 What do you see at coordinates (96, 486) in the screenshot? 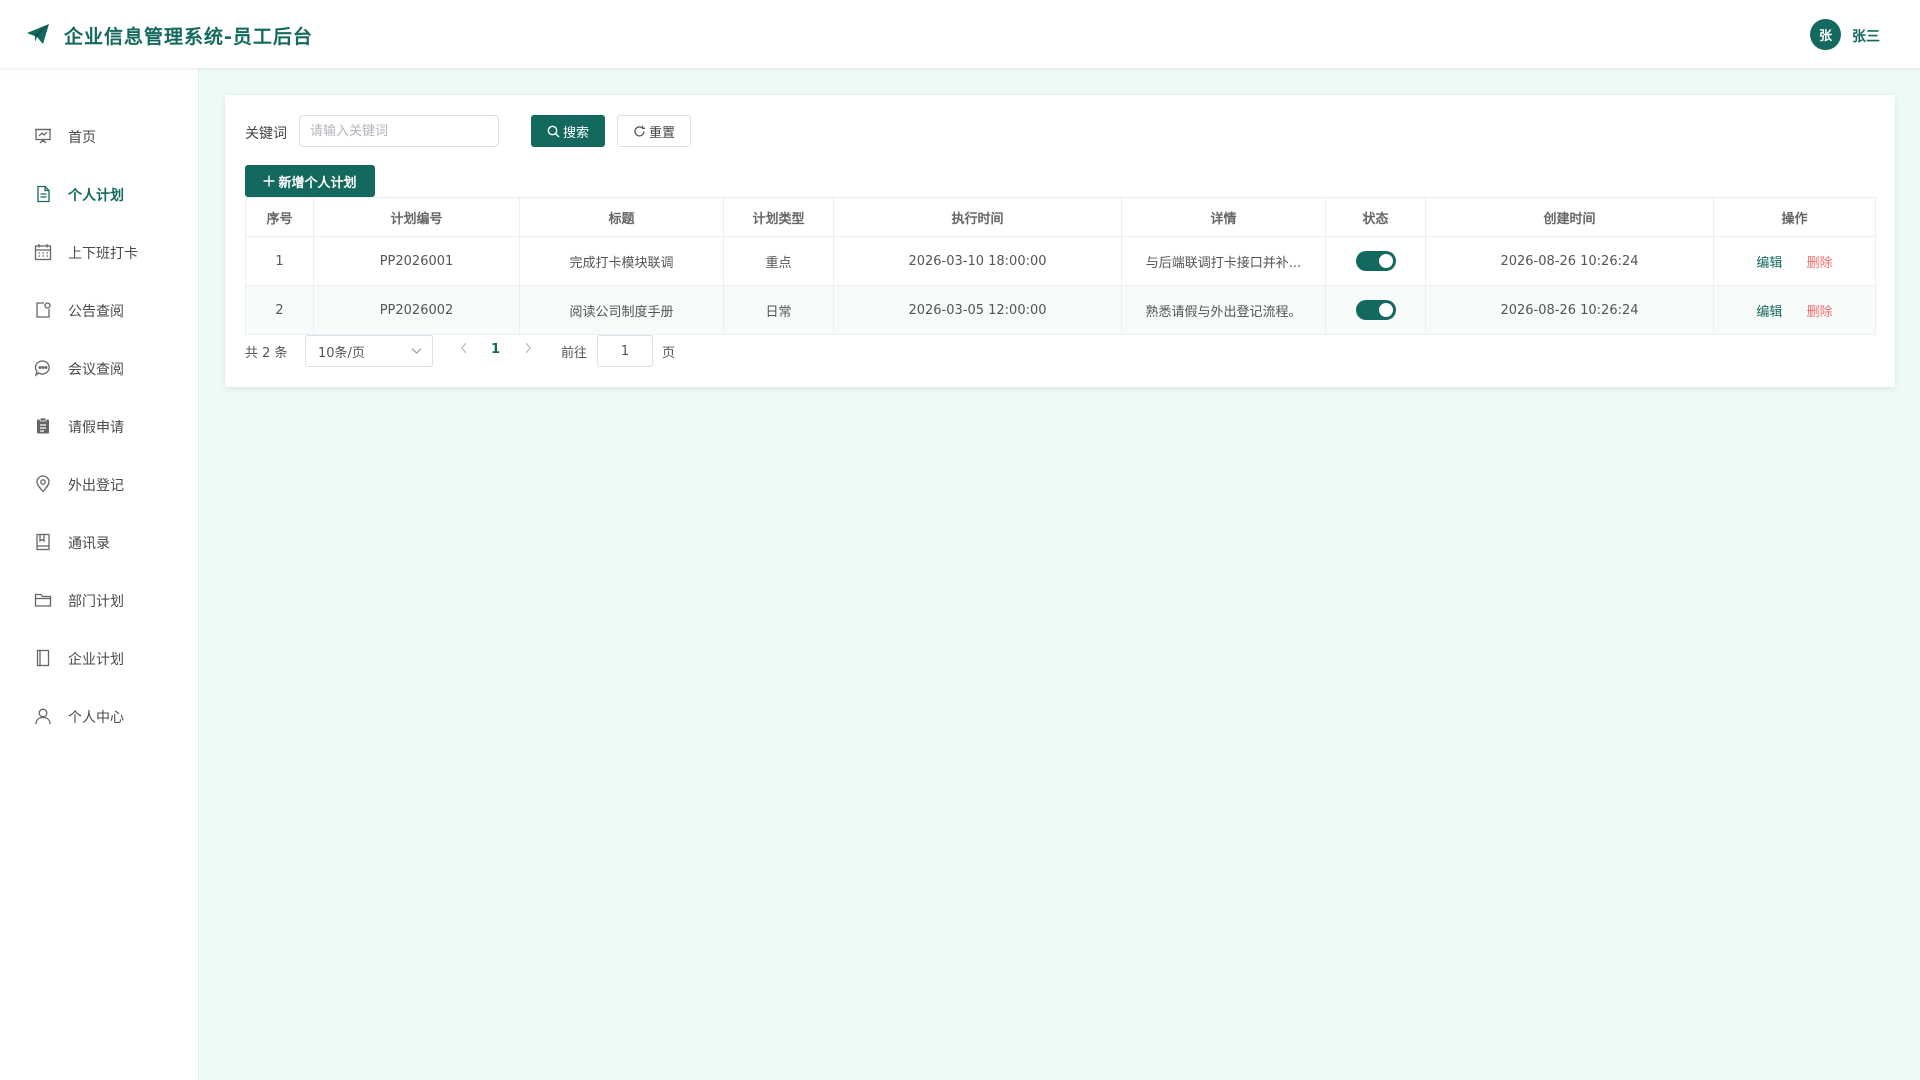
I see `sidebar-item-label: 外出登记` at bounding box center [96, 486].